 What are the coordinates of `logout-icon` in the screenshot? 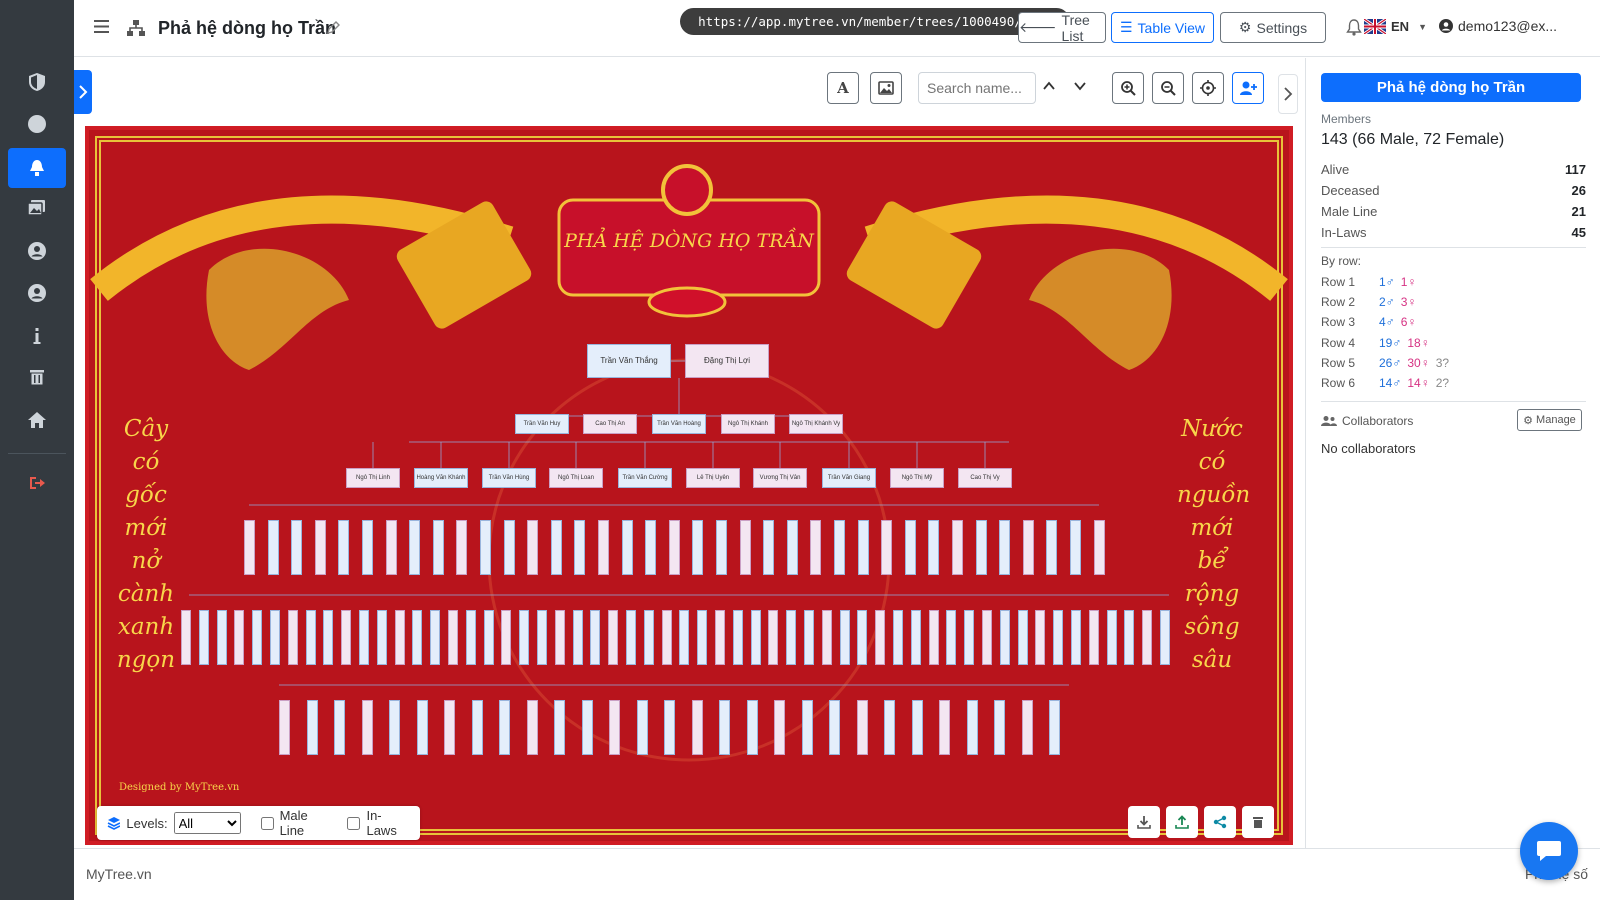 It's located at (37, 483).